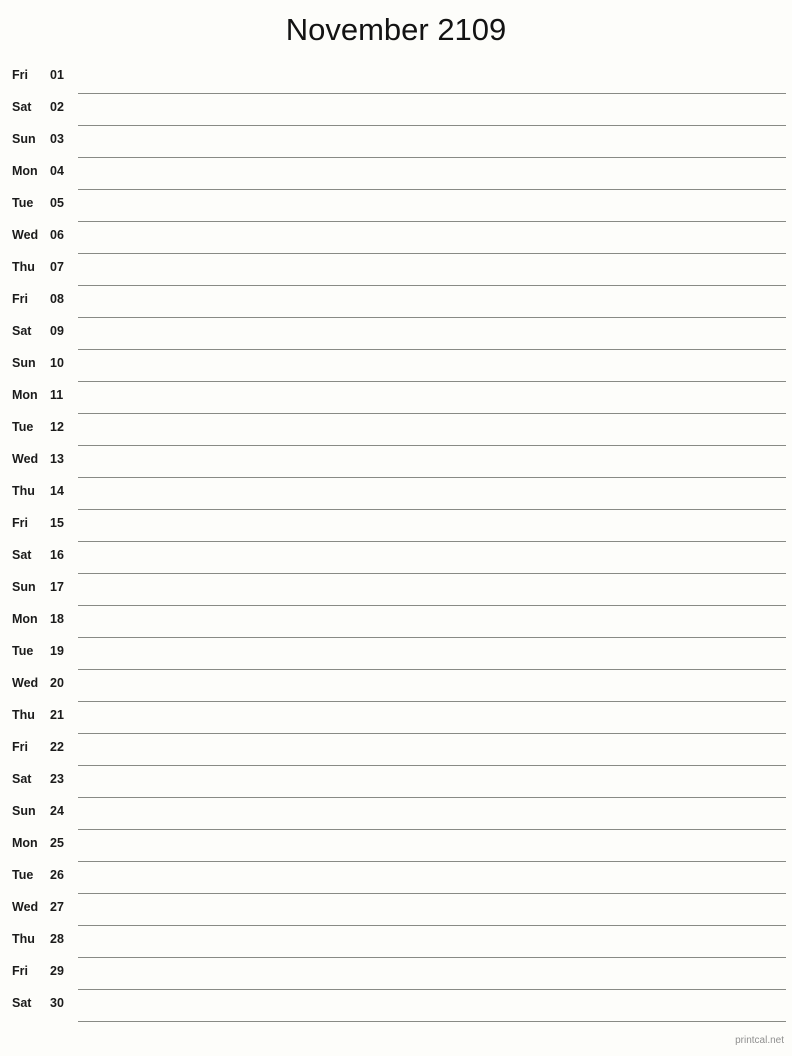 The height and width of the screenshot is (1056, 792). Describe the element at coordinates (57, 875) in the screenshot. I see `day-number-label: 26` at that location.